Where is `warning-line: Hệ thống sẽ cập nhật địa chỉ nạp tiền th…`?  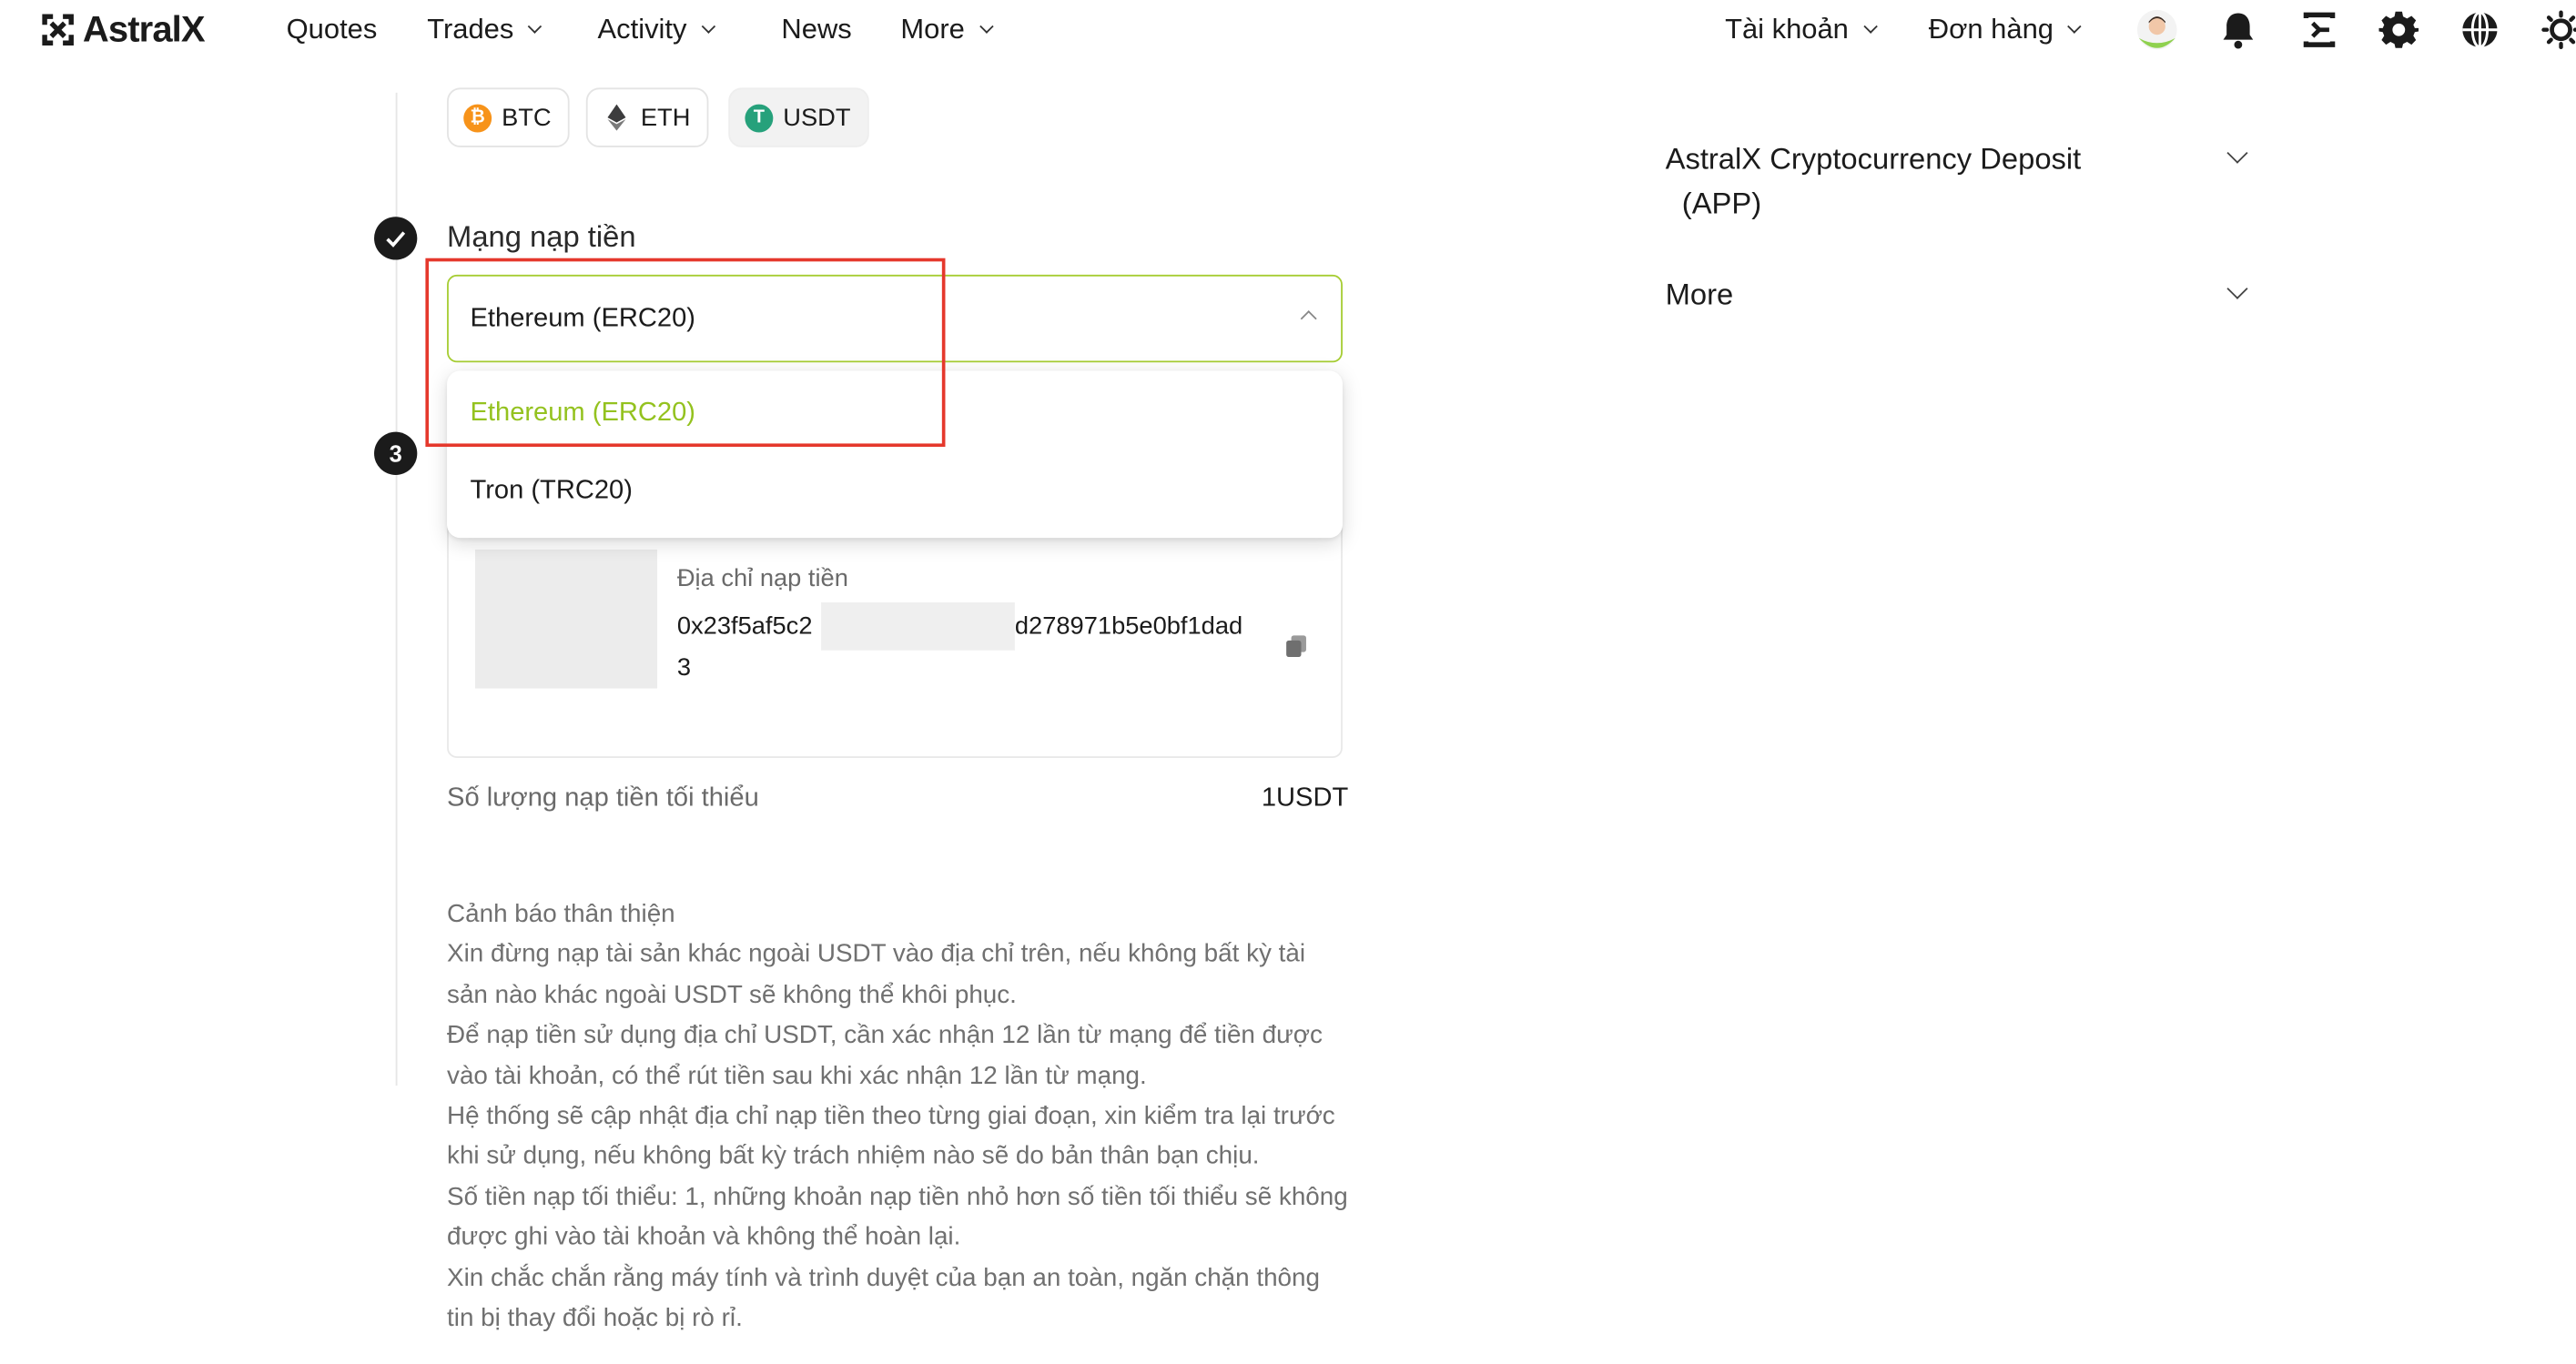 warning-line: Hệ thống sẽ cập nhật địa chỉ nạp tiền th… is located at coordinates (891, 1136).